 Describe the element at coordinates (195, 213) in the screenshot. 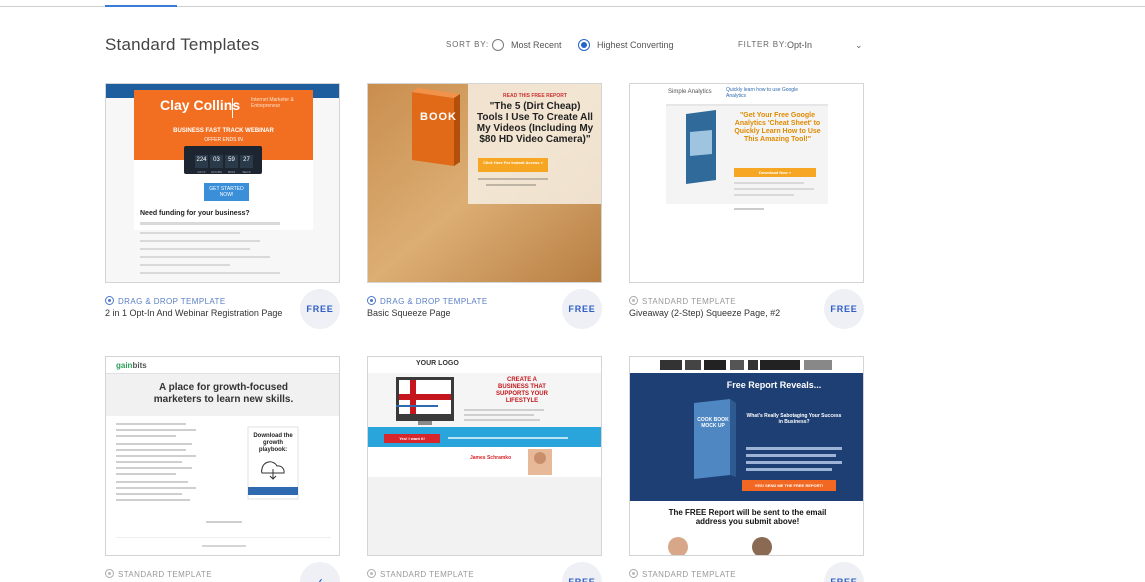

I see `preview-body-heading: Need funding for your business?` at that location.